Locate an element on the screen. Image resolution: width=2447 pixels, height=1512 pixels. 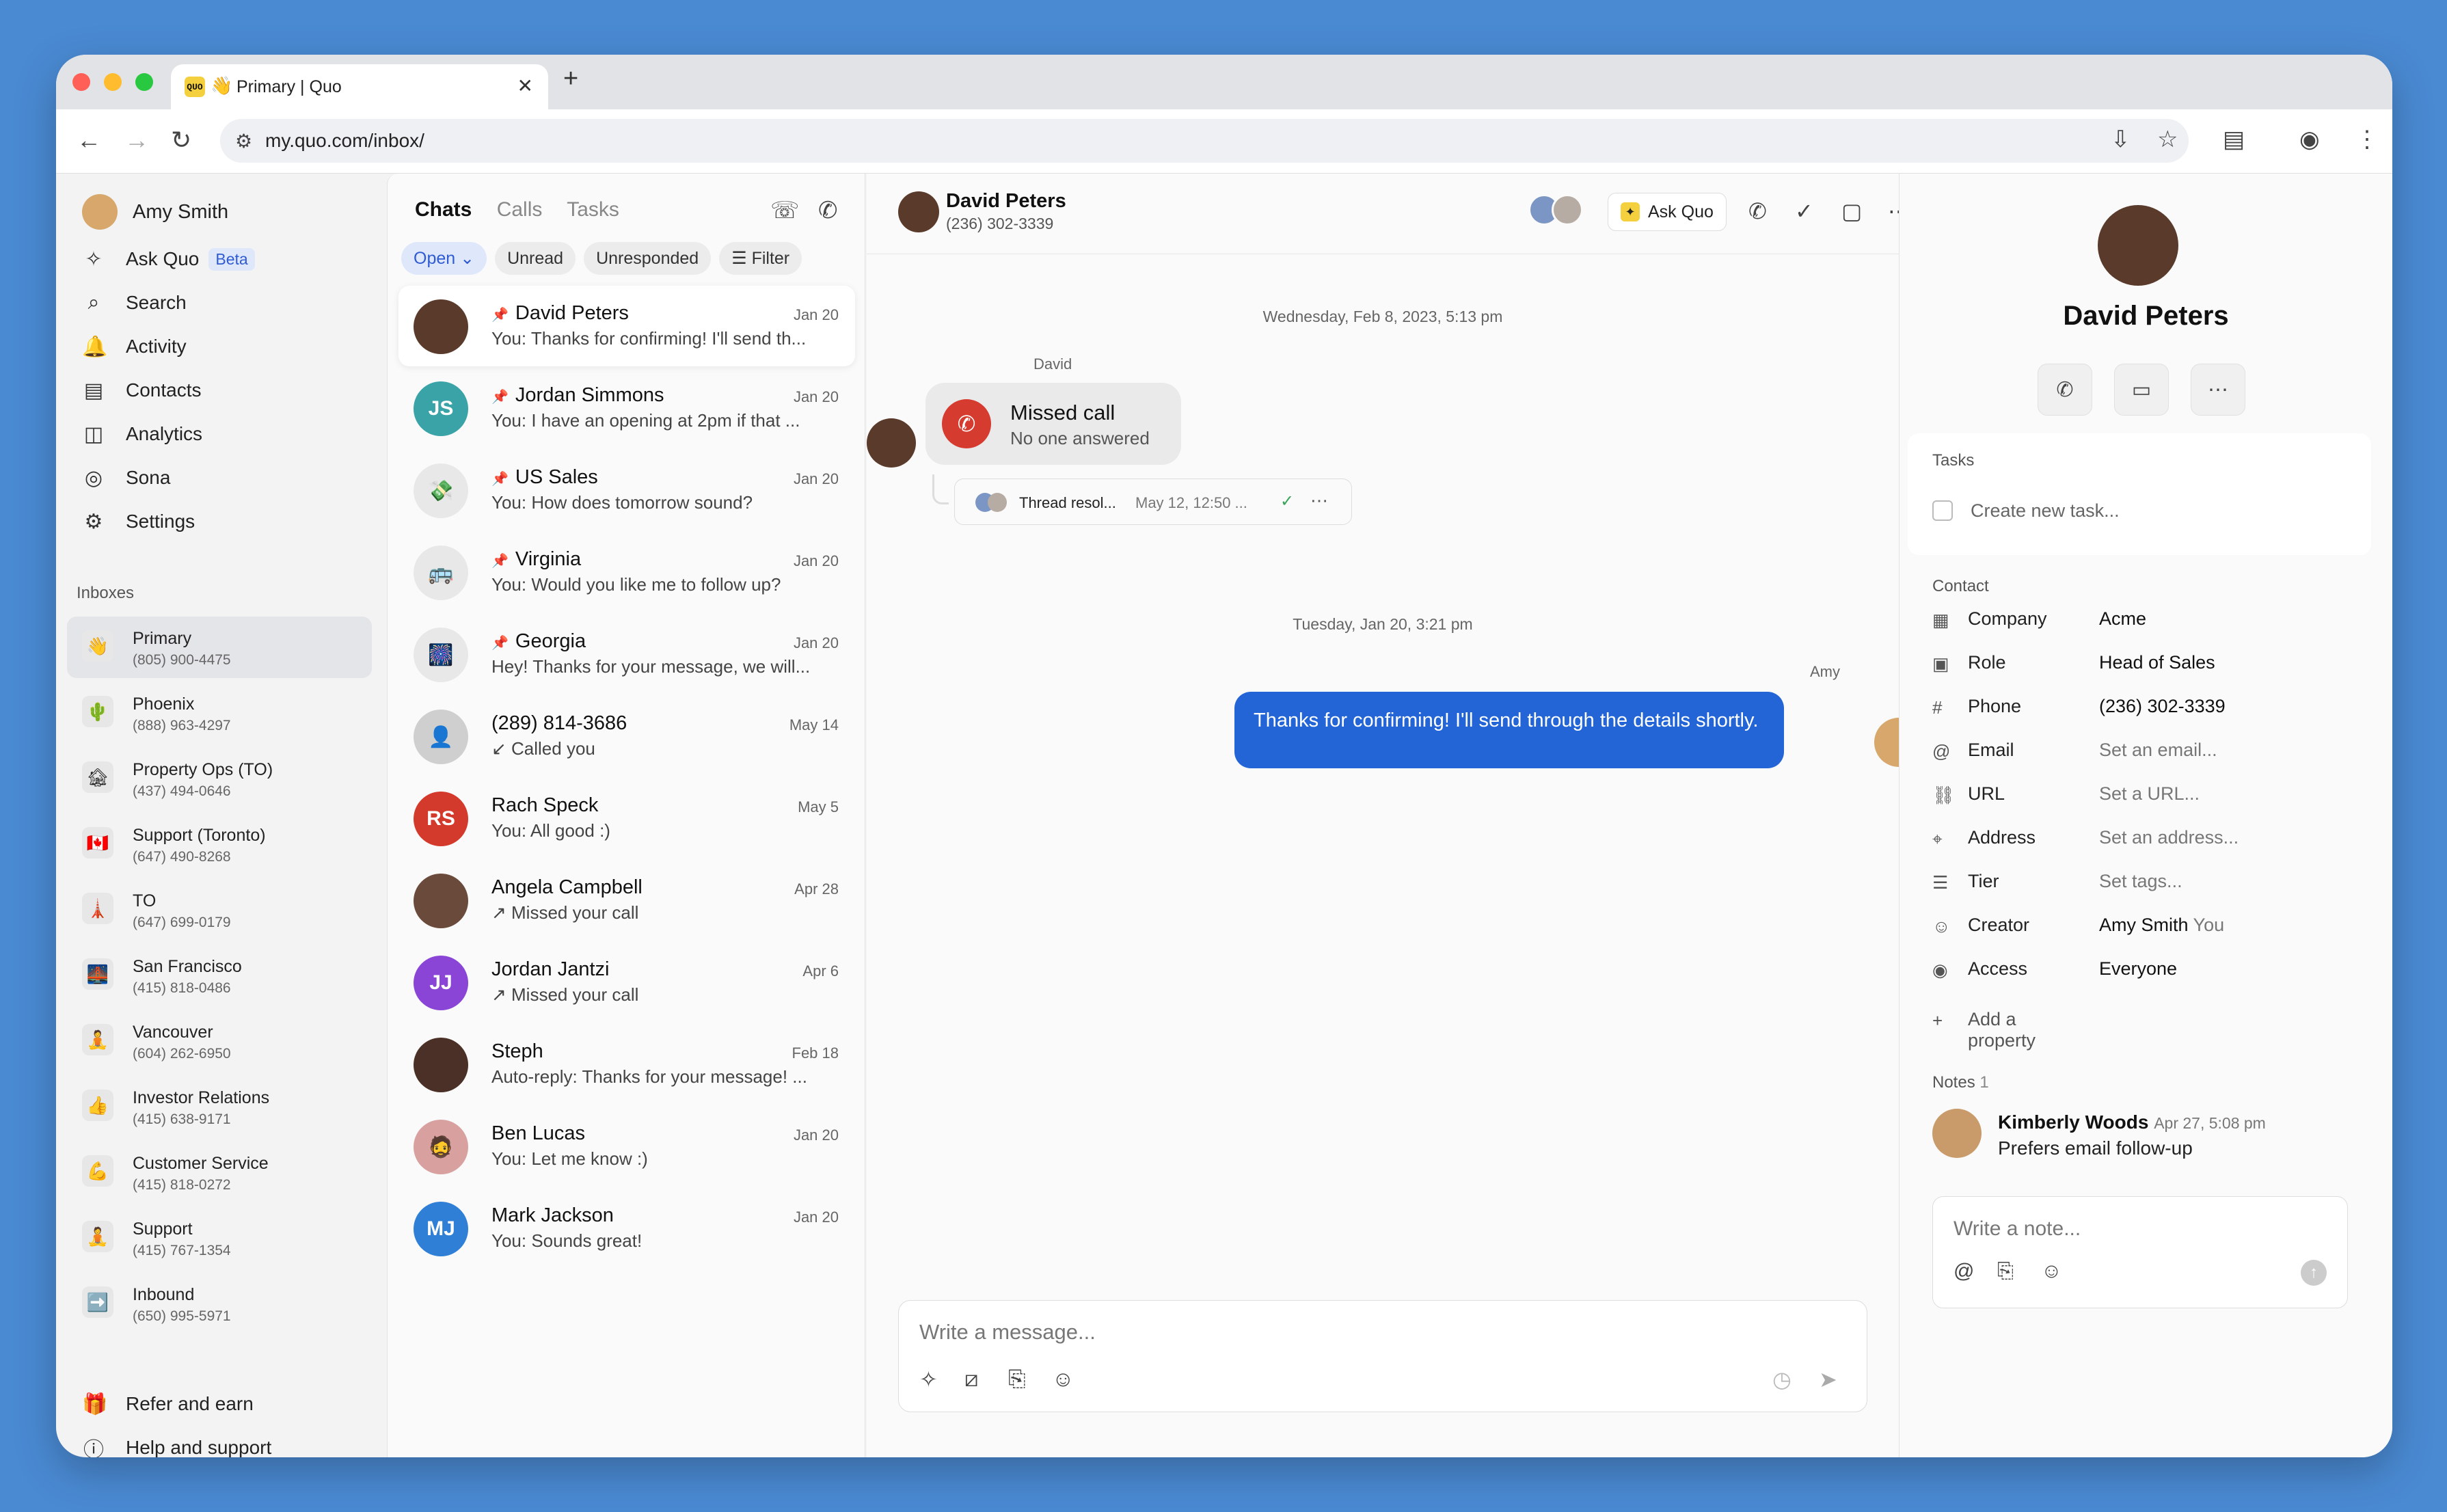
url-field: ⚙ my.quo.com/inbox/ is located at coordinates (1204, 141).